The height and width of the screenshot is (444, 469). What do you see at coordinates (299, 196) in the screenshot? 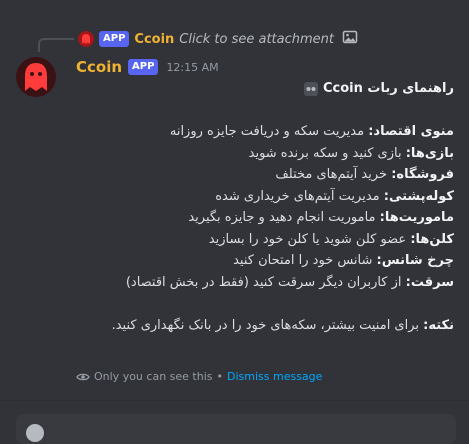
I see `help-text: مدیریت آیتم‌های خریداری شده` at bounding box center [299, 196].